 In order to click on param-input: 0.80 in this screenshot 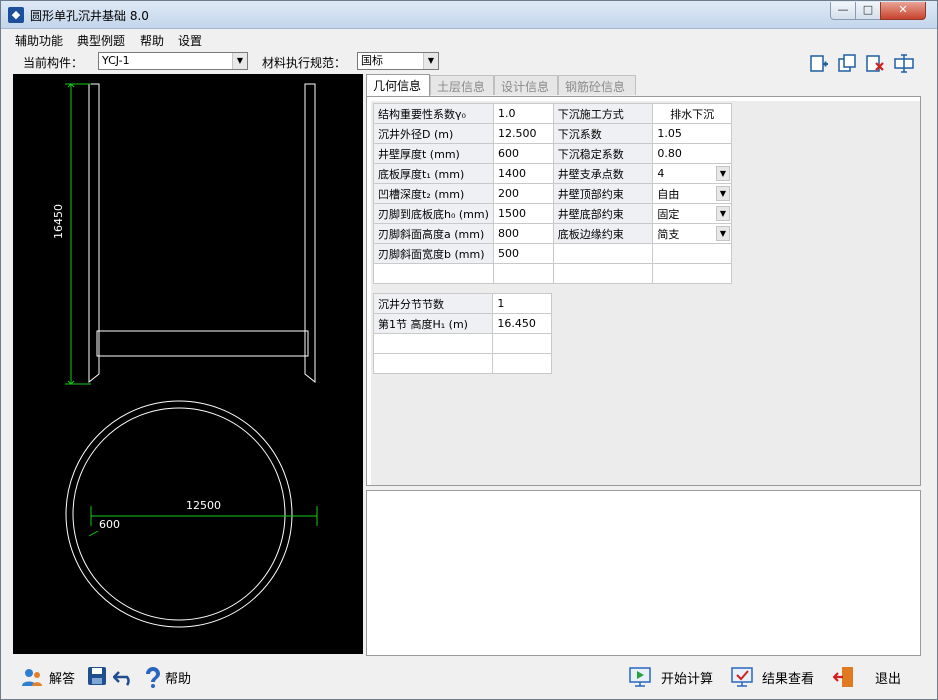, I will do `click(692, 153)`.